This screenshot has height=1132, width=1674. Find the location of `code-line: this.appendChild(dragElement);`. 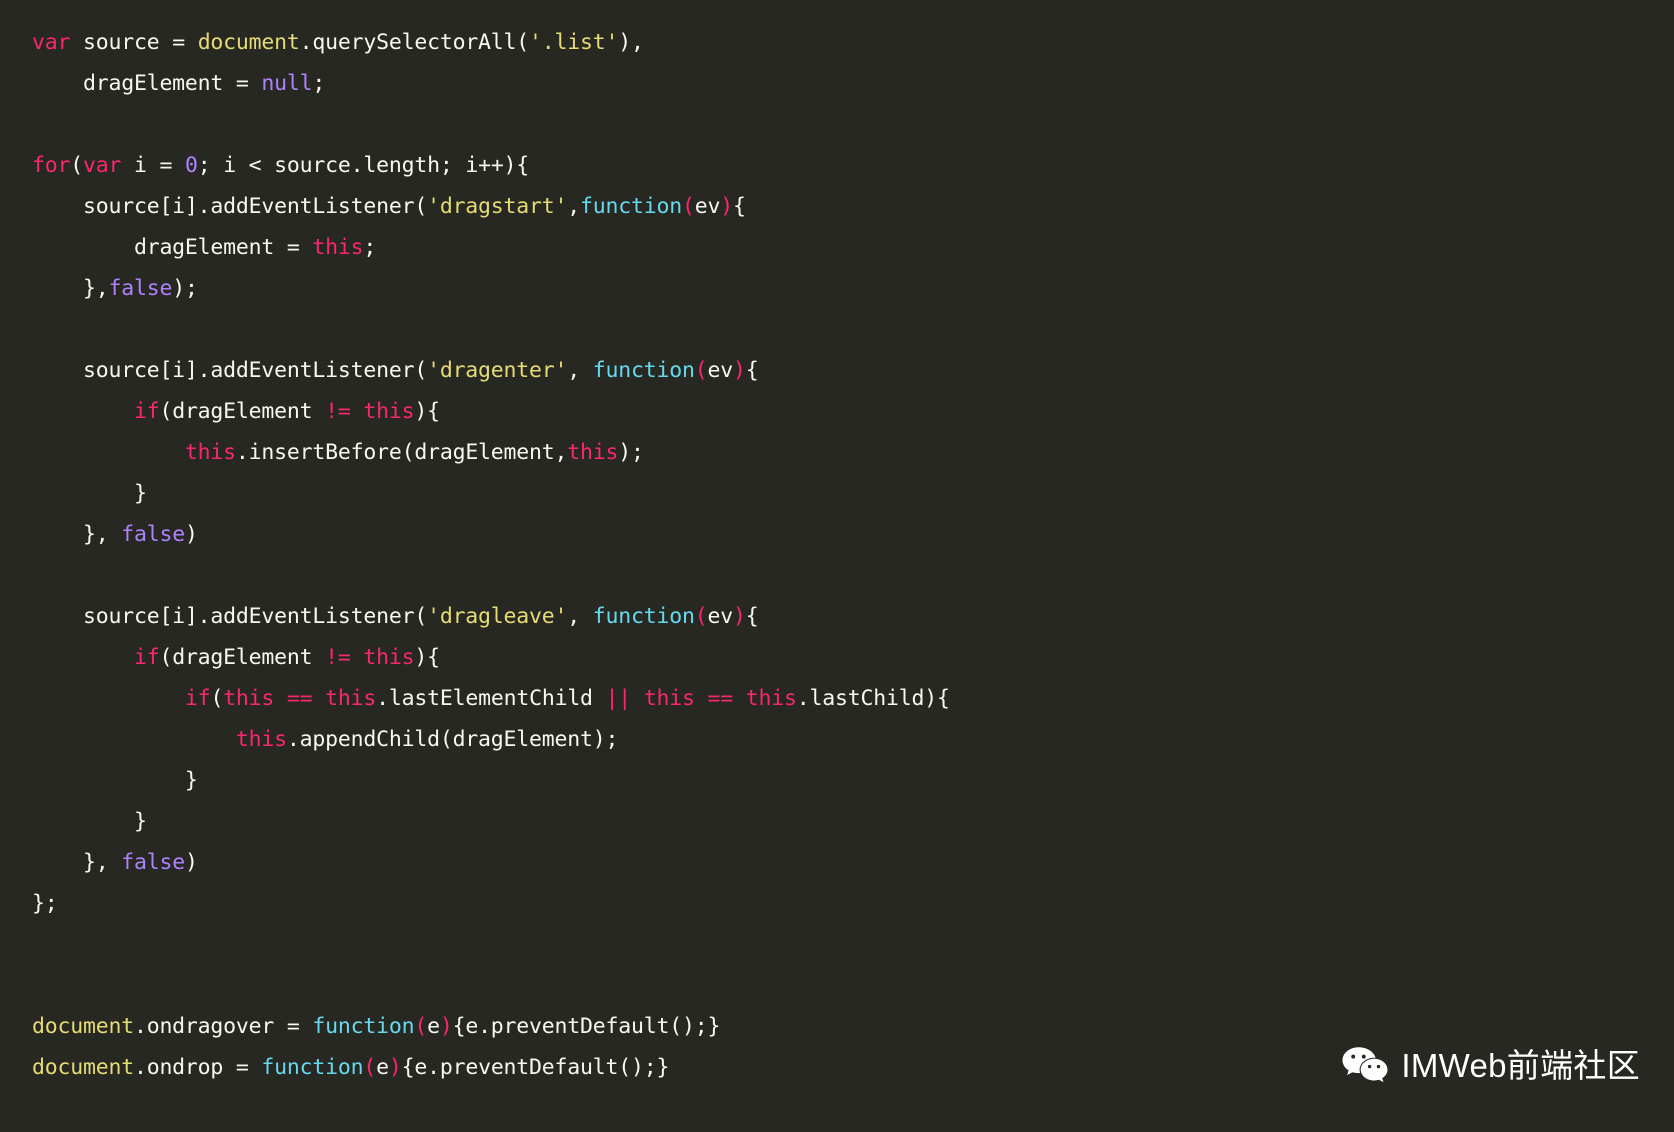

code-line: this.appendChild(dragElement); is located at coordinates (853, 739).